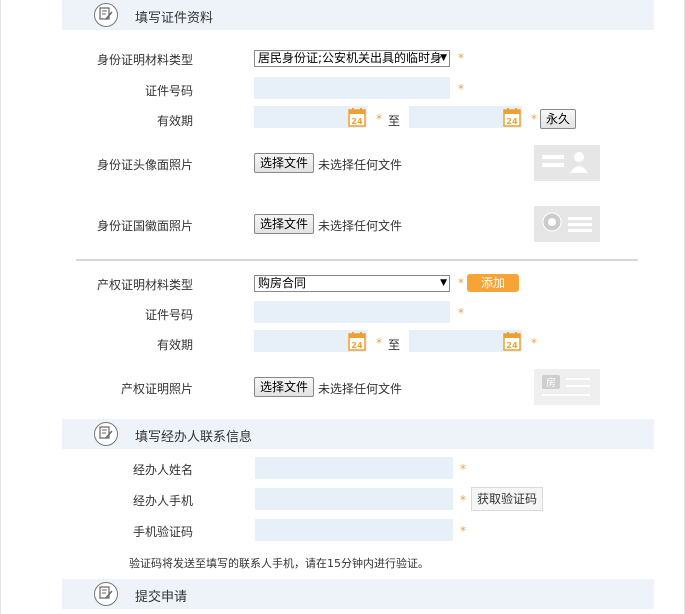 The height and width of the screenshot is (614, 685). What do you see at coordinates (0, 307) in the screenshot?
I see `page-border-left` at bounding box center [0, 307].